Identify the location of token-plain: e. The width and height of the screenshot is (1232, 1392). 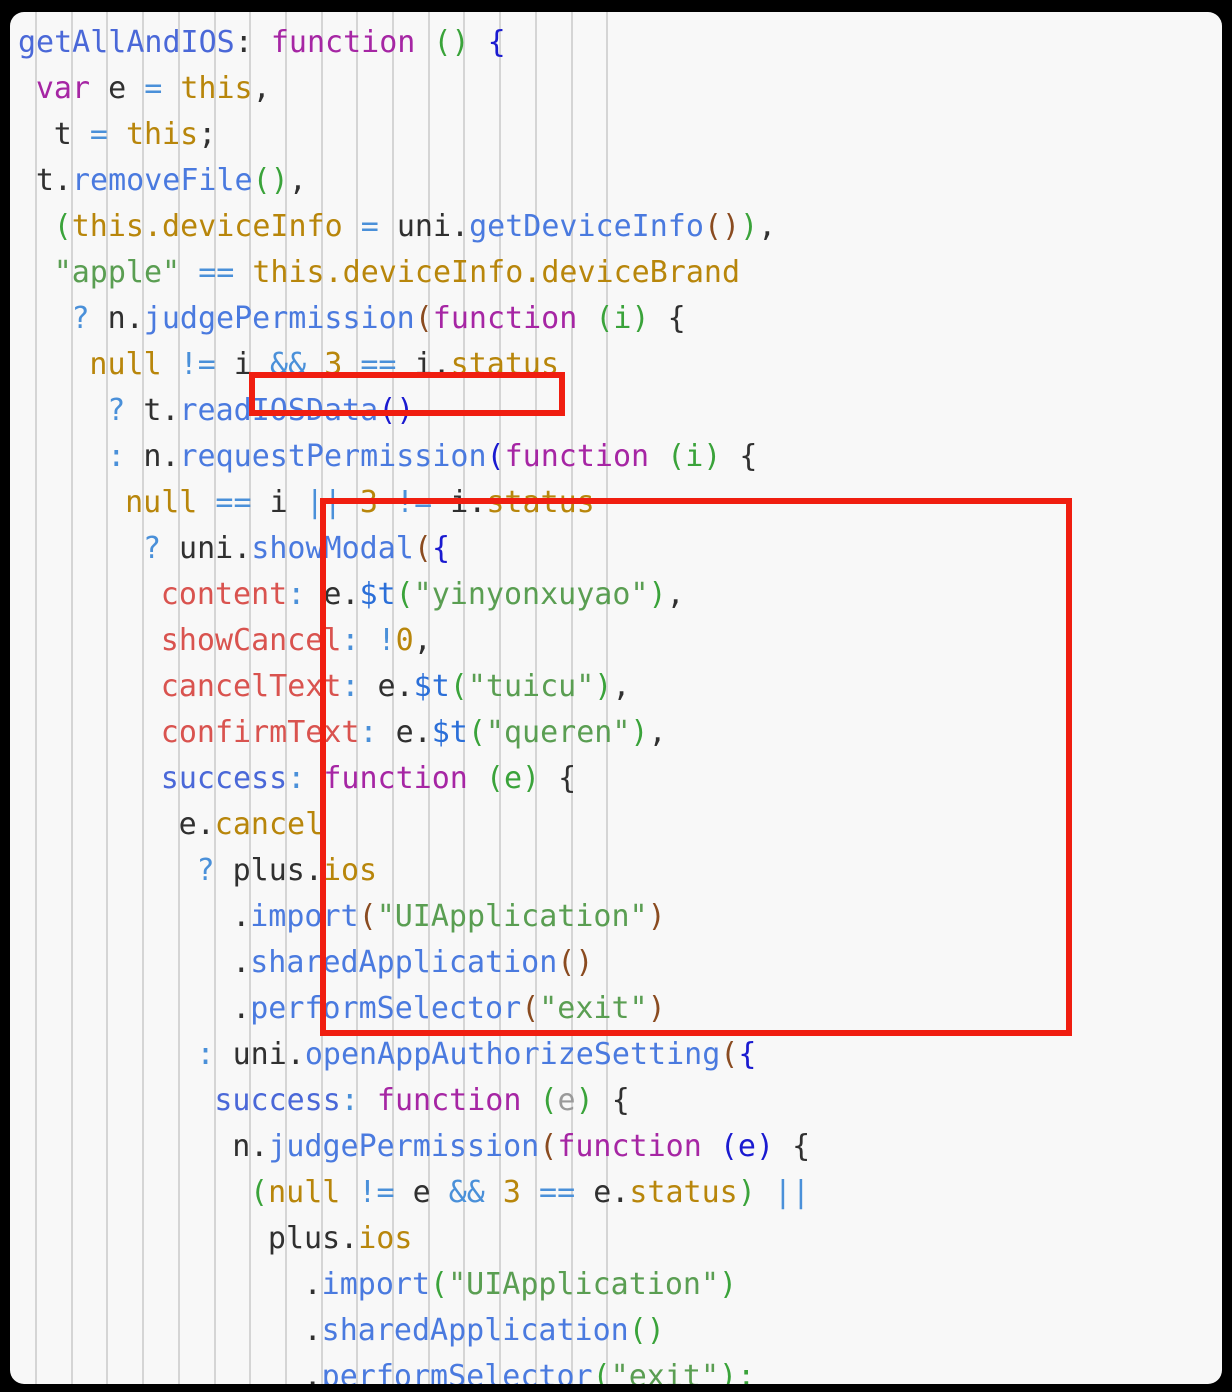
(117, 88).